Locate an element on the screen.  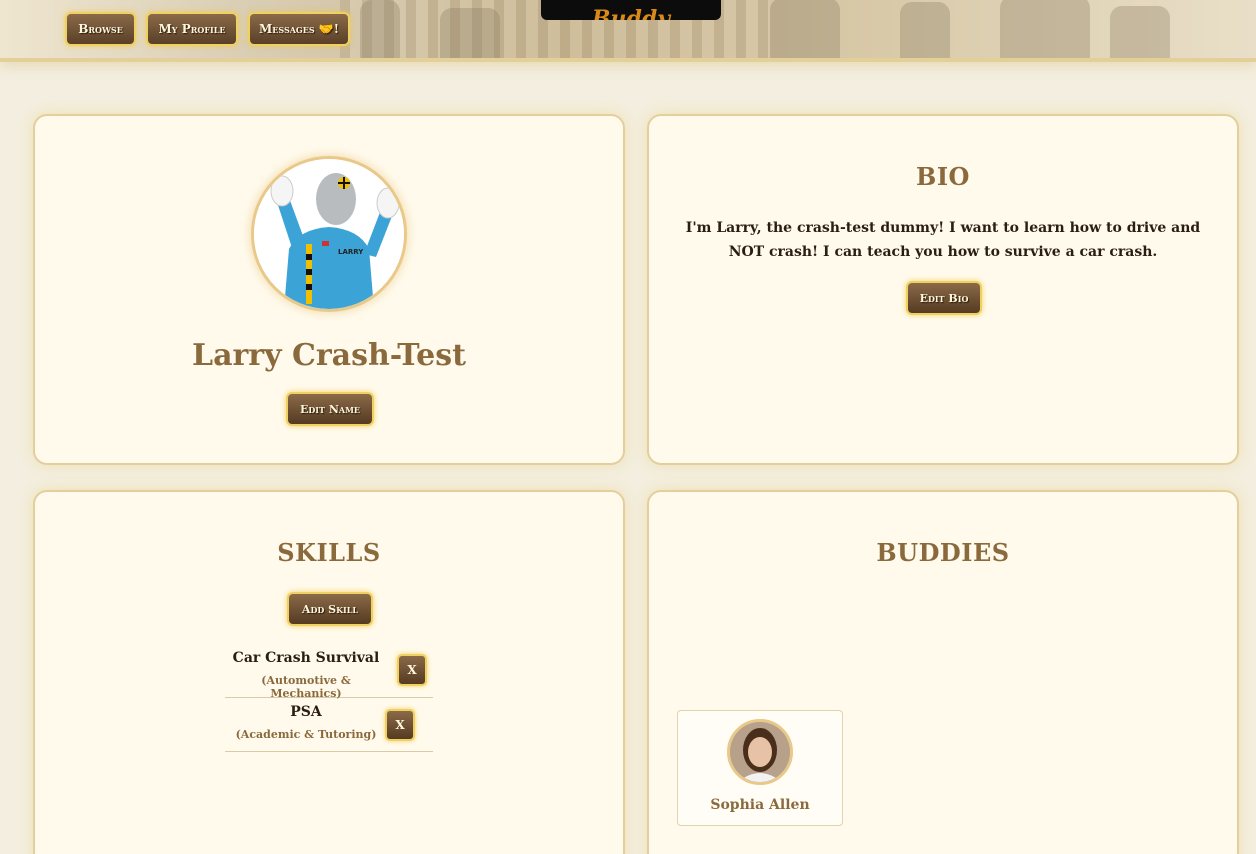
edit-bio-button: Edit Bio is located at coordinates (944, 298).